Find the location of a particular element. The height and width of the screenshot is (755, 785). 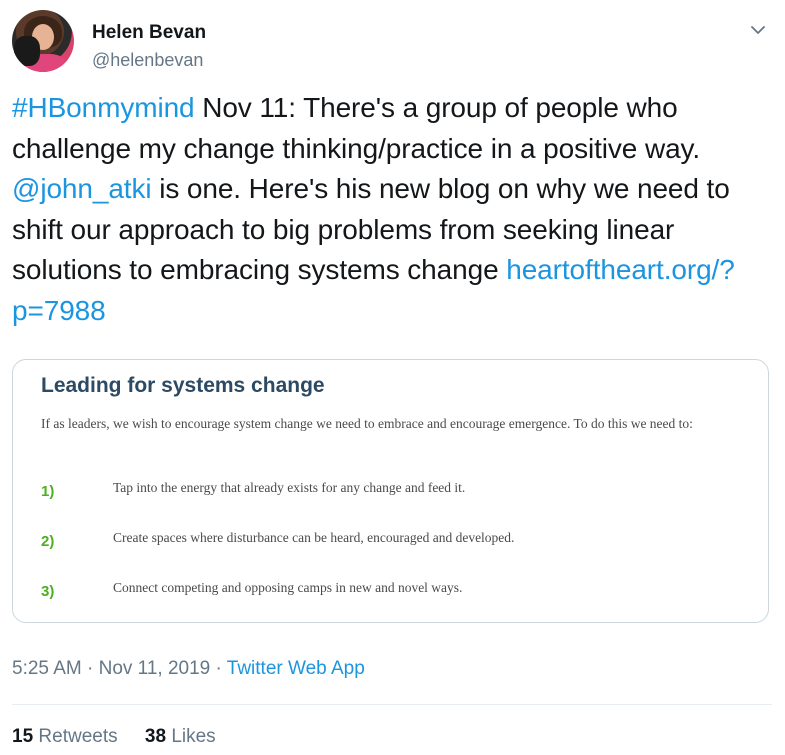

card-title: Leading for systems change is located at coordinates (183, 385).